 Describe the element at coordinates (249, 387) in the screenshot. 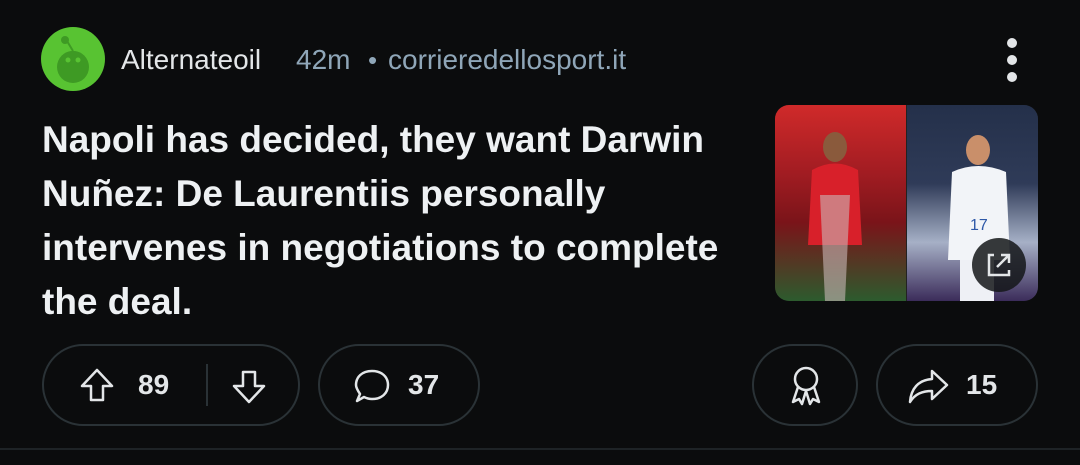

I see `arrow-down-icon` at that location.